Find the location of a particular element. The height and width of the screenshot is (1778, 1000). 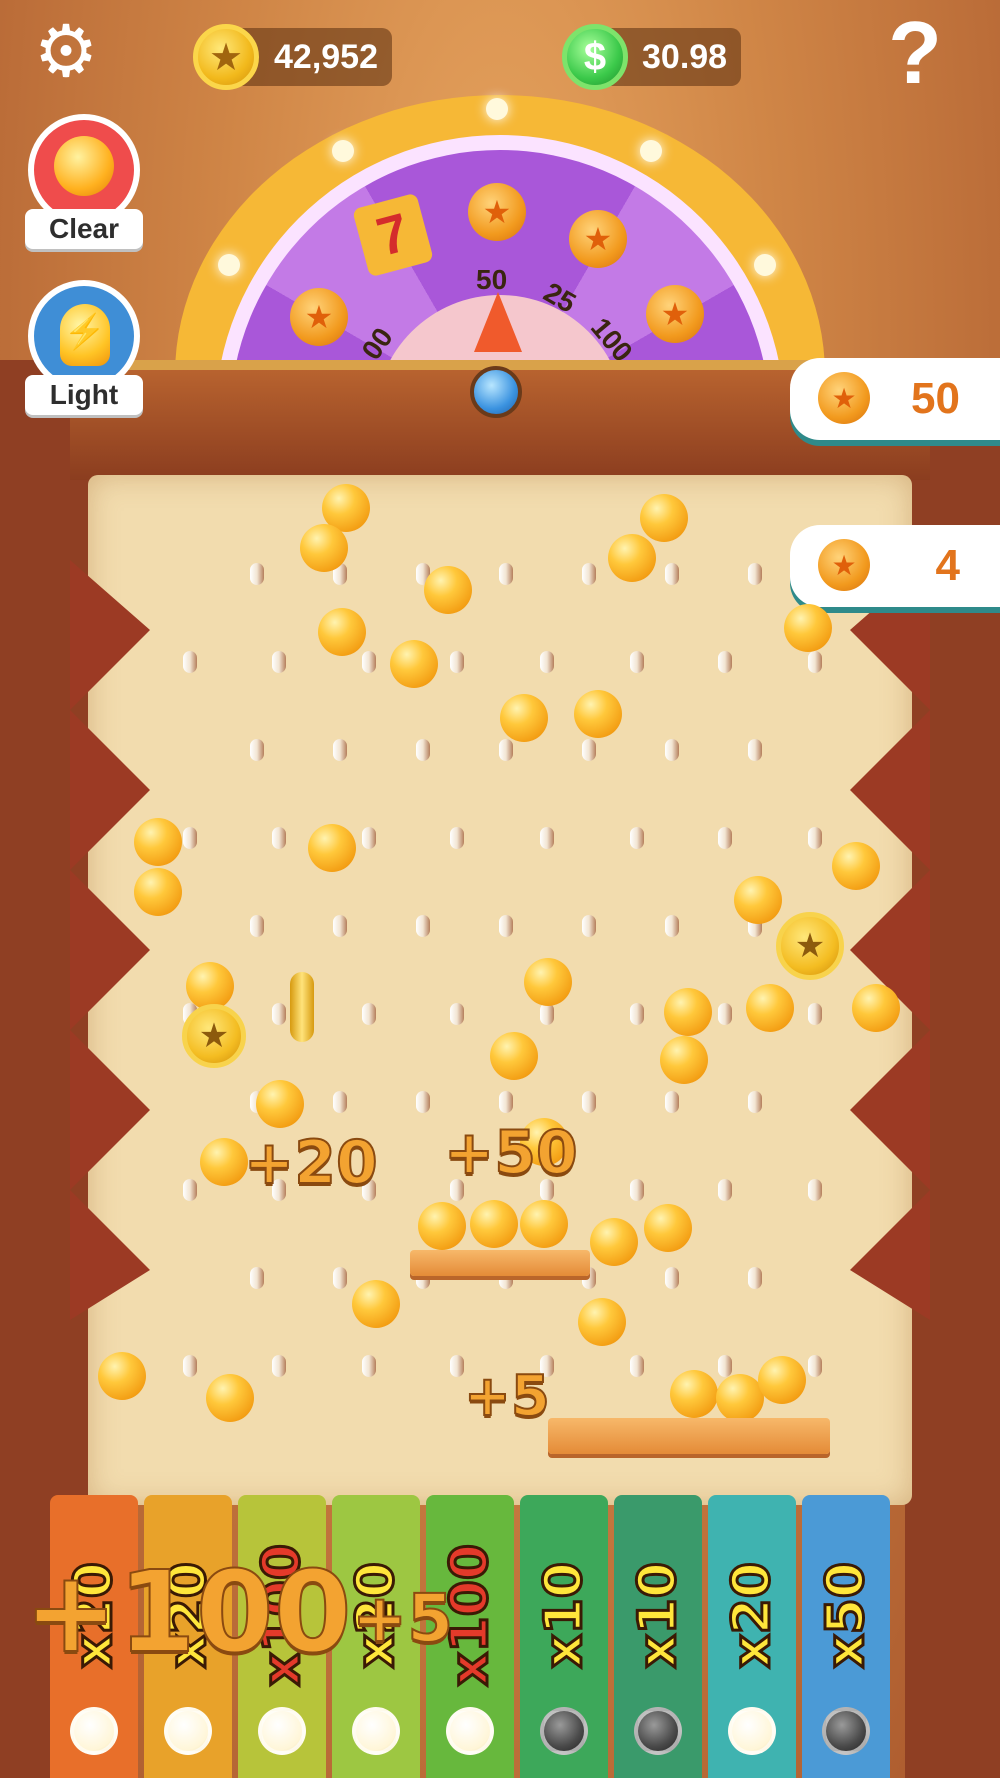

slot-multiplier-label: x20 is located at coordinates (752, 1615).